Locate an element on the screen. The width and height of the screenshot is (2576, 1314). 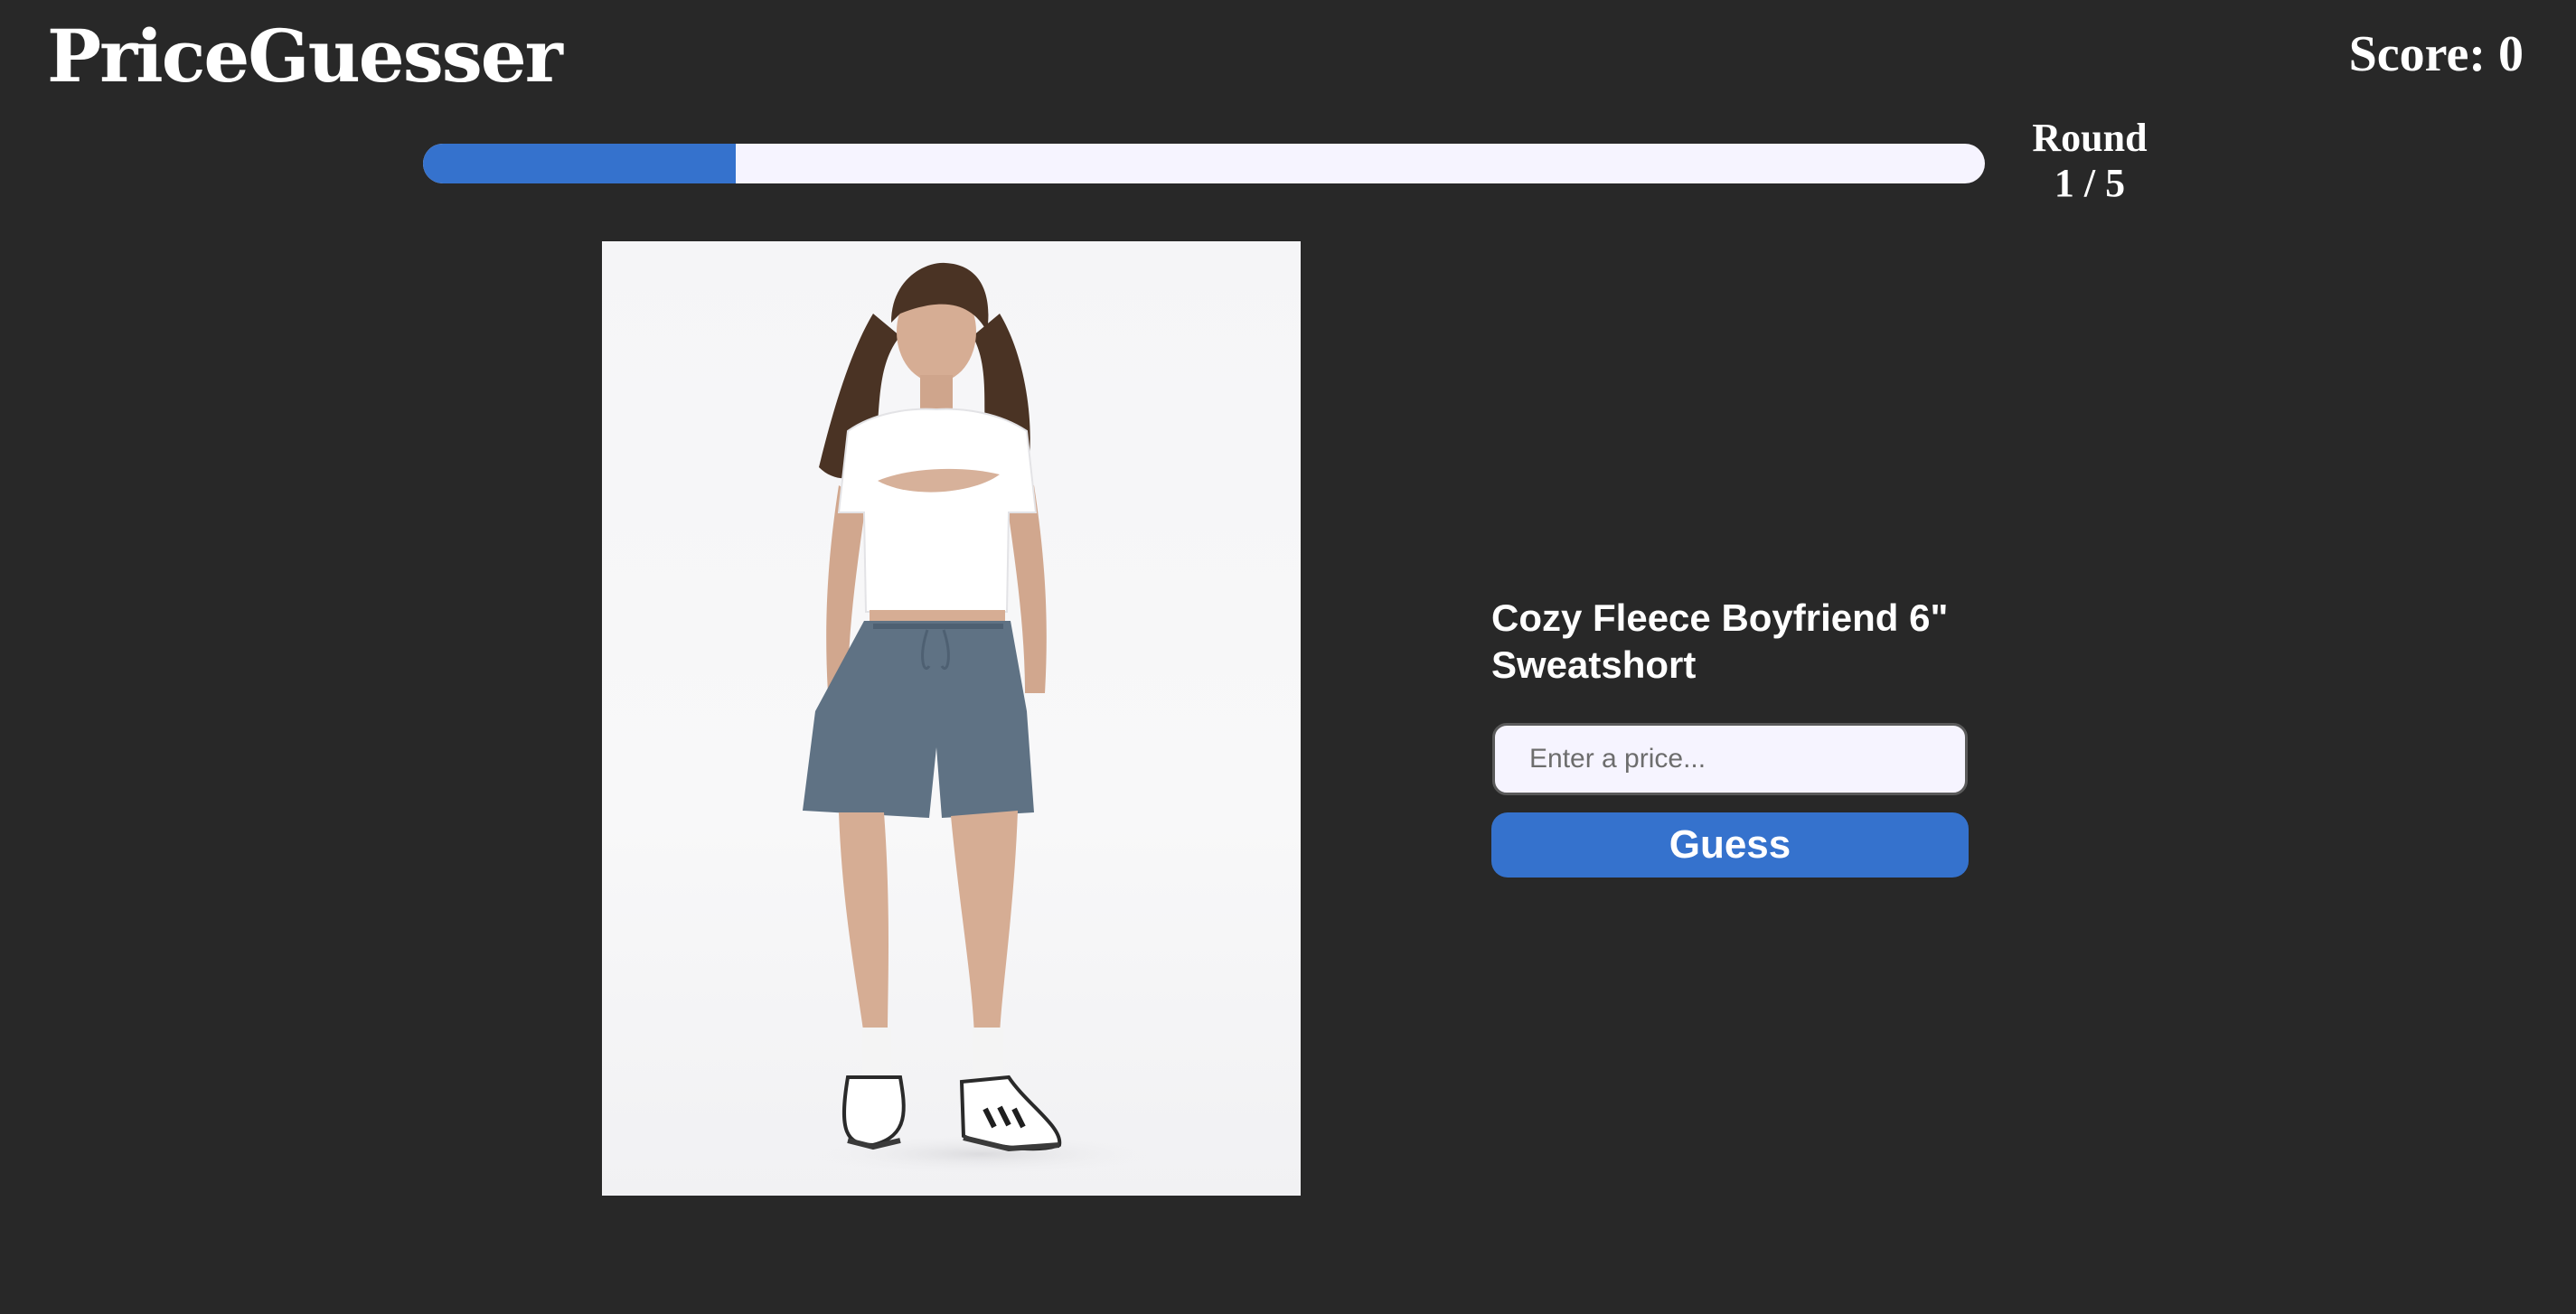
app-title: PriceGuesser is located at coordinates (305, 57).